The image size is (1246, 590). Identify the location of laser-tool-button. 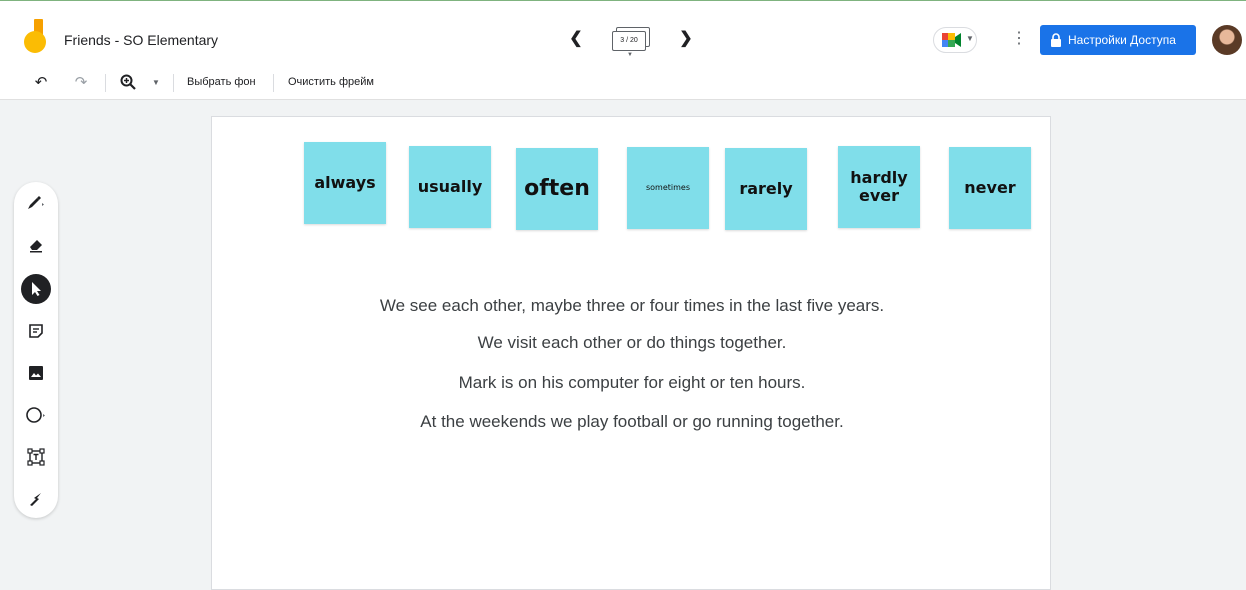
(36, 499).